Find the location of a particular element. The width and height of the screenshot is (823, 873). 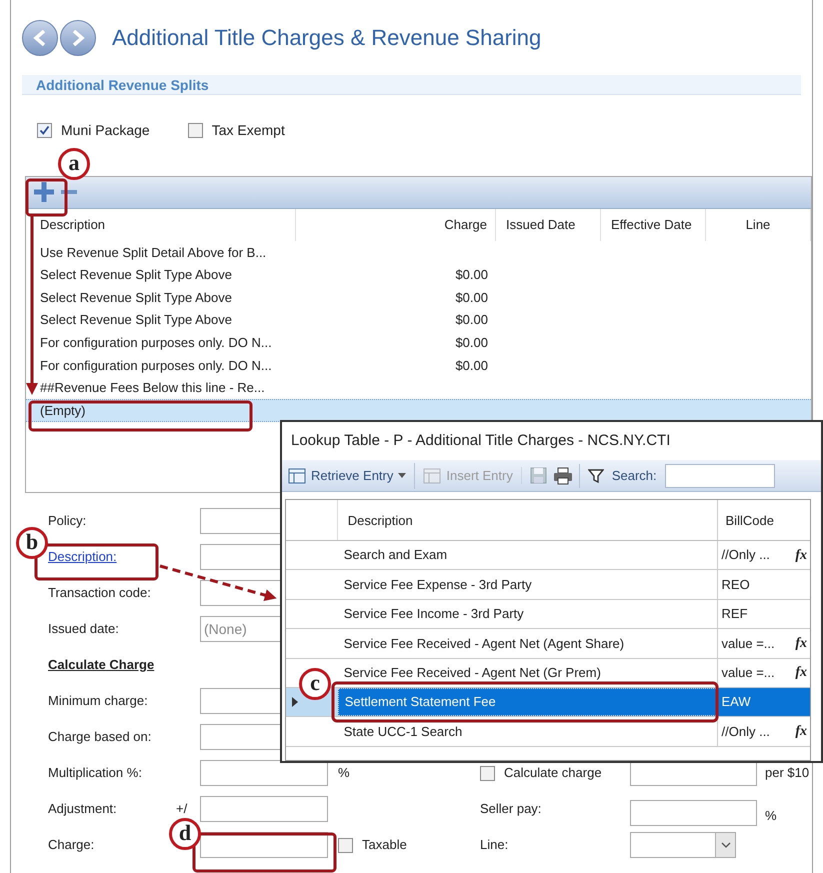

field-label: Multiplication %: is located at coordinates (95, 773).